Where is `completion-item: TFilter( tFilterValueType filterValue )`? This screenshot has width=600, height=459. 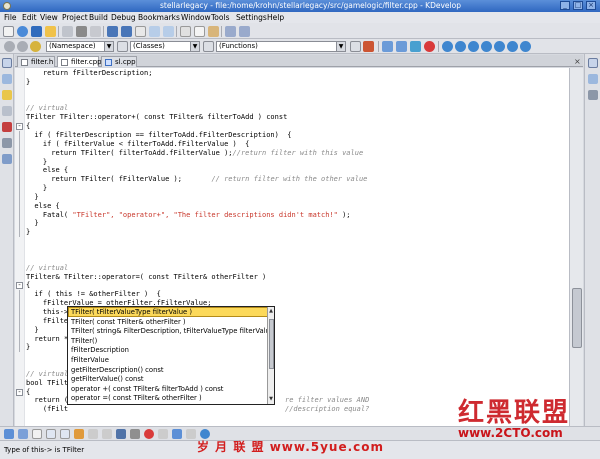 completion-item: TFilter( tFilterValueType filterValue ) is located at coordinates (131, 312).